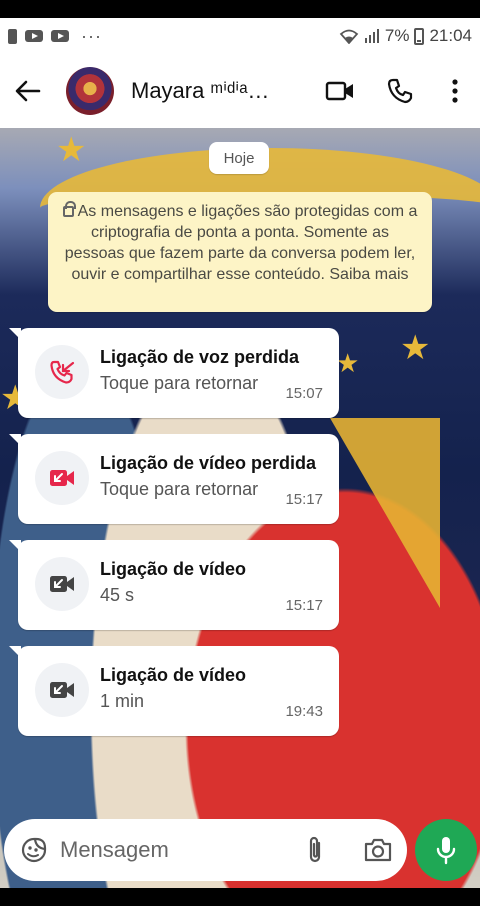 Image resolution: width=480 pixels, height=906 pixels. I want to click on battery-percent: 7%, so click(397, 35).